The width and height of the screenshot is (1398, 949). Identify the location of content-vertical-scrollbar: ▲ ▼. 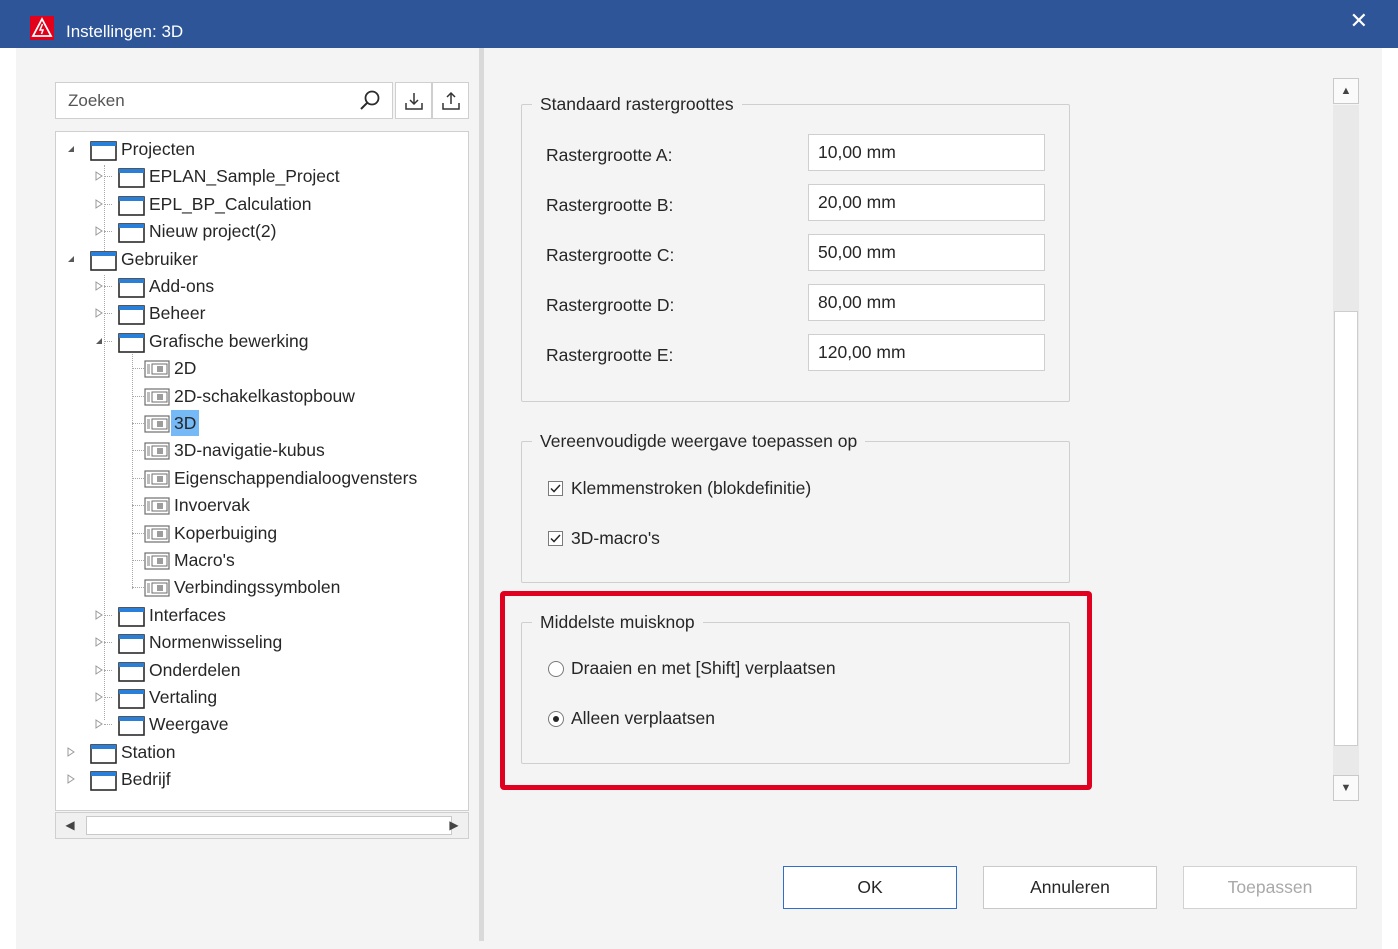
(1346, 440).